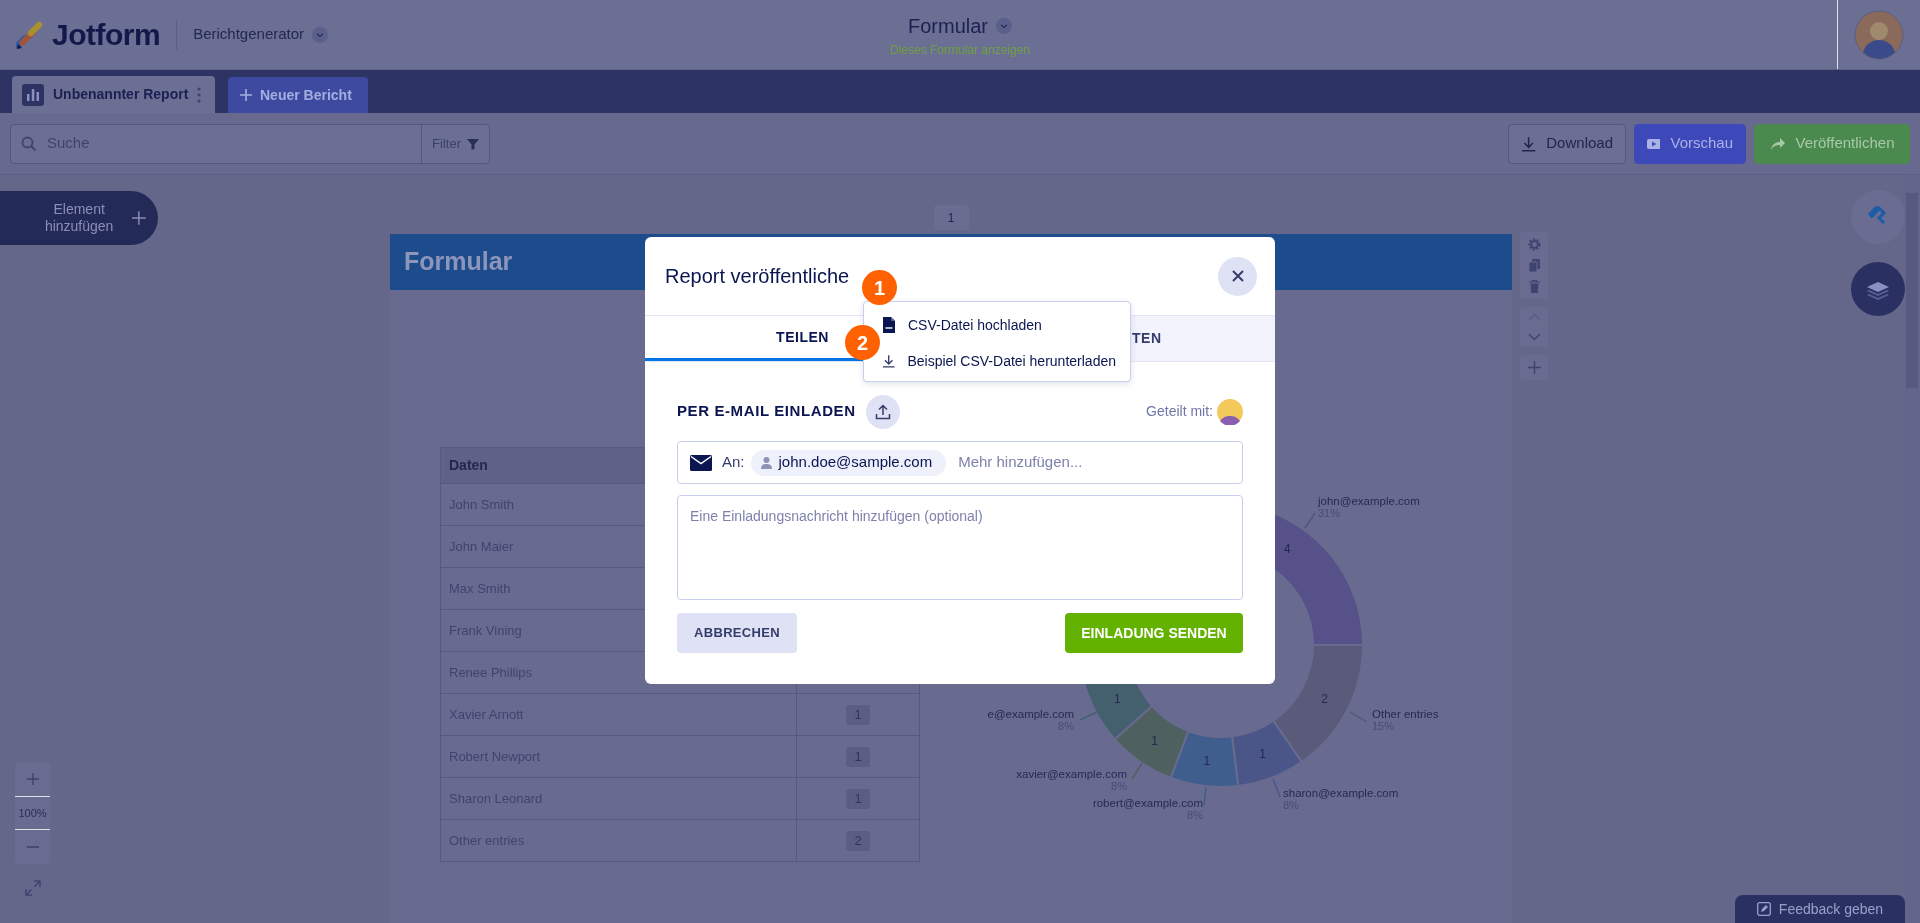  Describe the element at coordinates (951, 217) in the screenshot. I see `page-number: 1` at that location.